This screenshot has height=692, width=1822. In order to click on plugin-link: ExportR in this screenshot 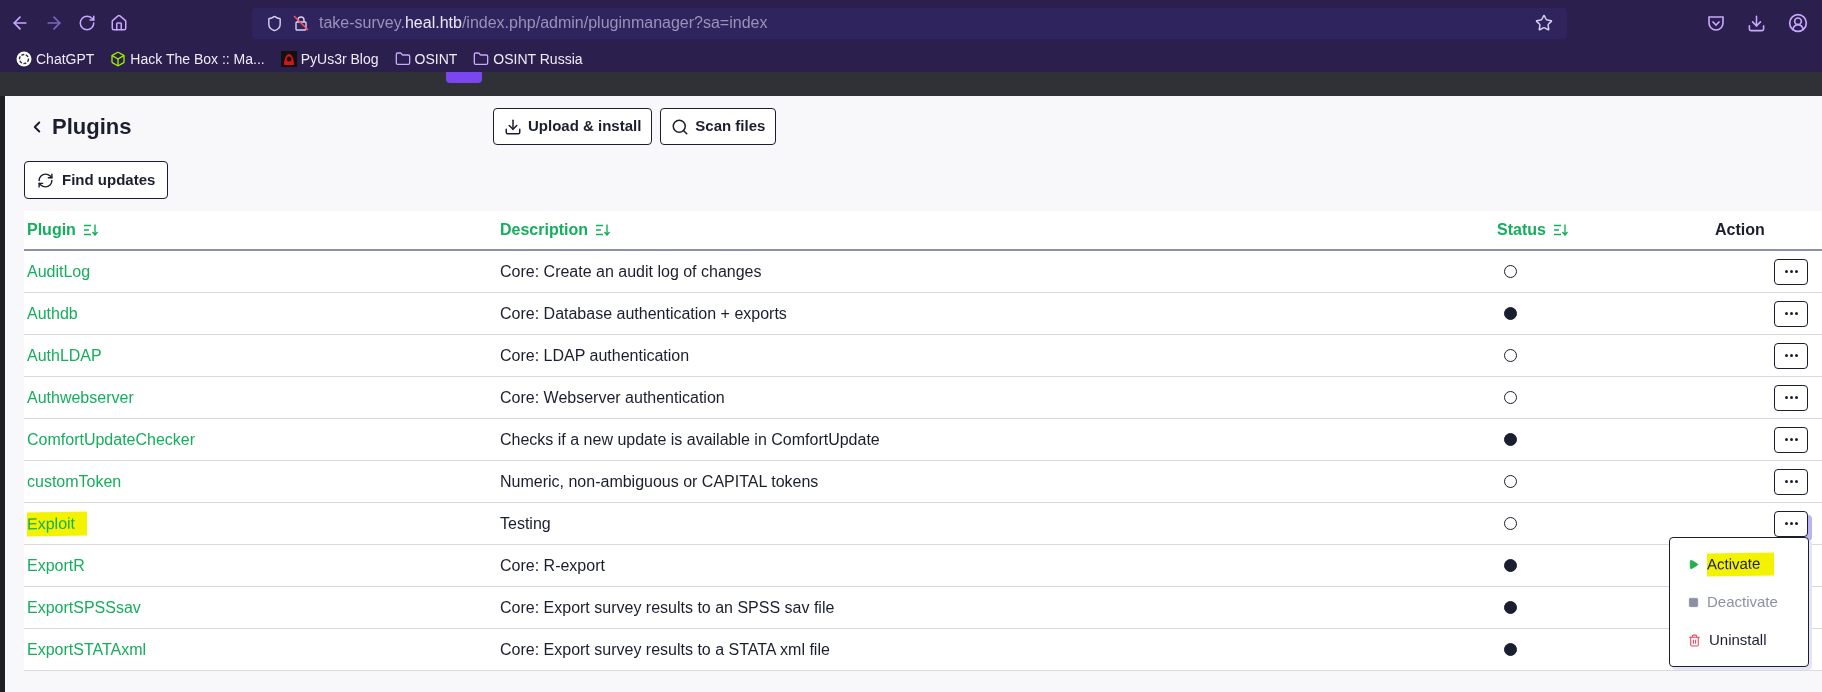, I will do `click(56, 565)`.